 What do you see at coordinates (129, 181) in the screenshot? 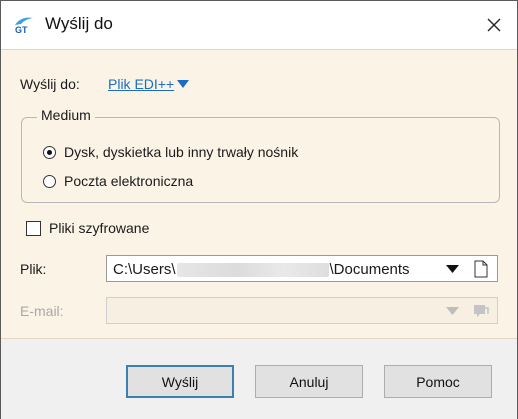
I see `radio-email-label: Poczta elektroniczna` at bounding box center [129, 181].